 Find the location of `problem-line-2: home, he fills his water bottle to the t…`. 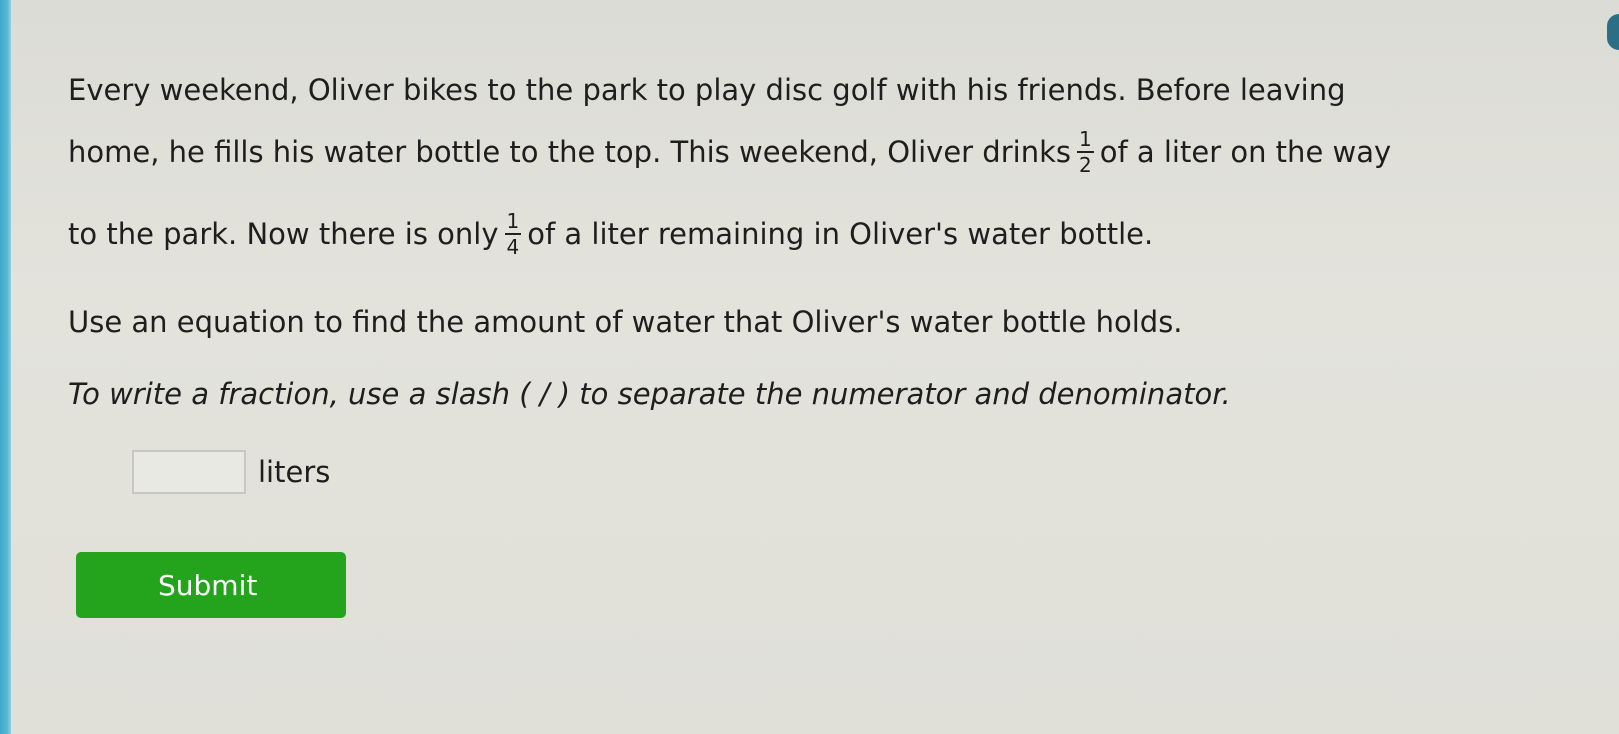

problem-line-2: home, he fills his water bottle to the t… is located at coordinates (730, 152).